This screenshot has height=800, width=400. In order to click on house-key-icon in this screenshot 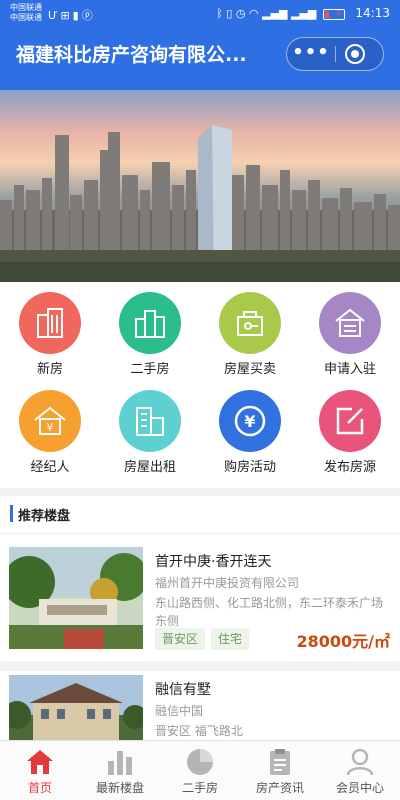, I will do `click(250, 323)`.